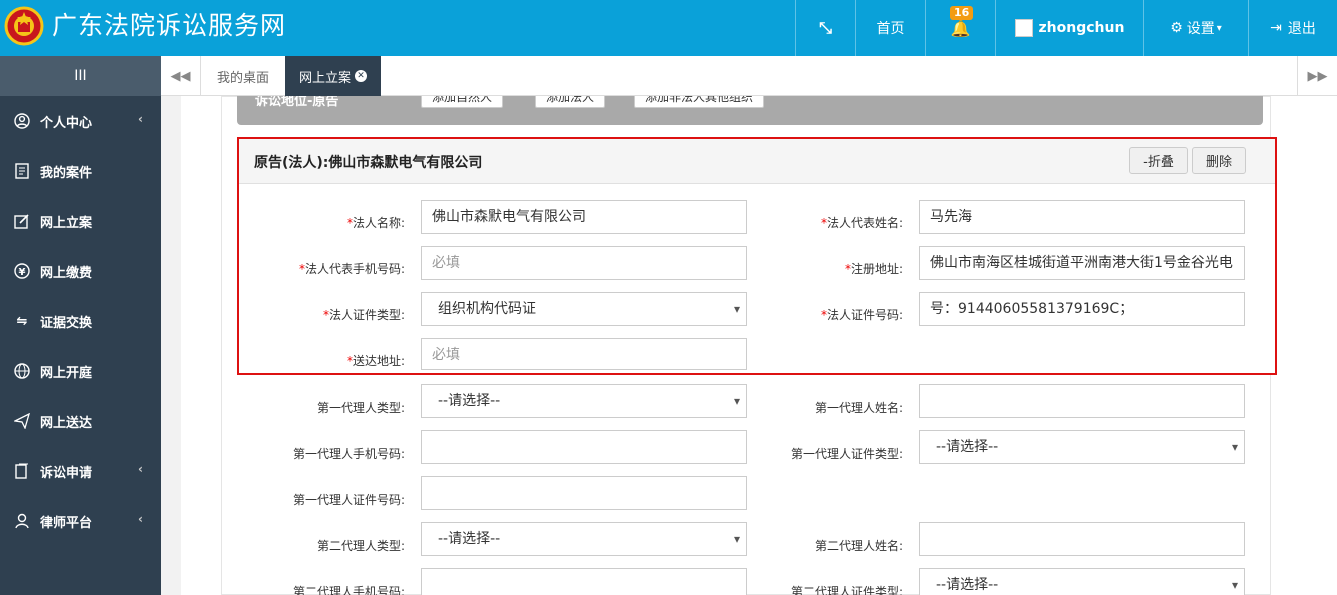 The image size is (1337, 595). I want to click on court-emblem-logo, so click(24, 26).